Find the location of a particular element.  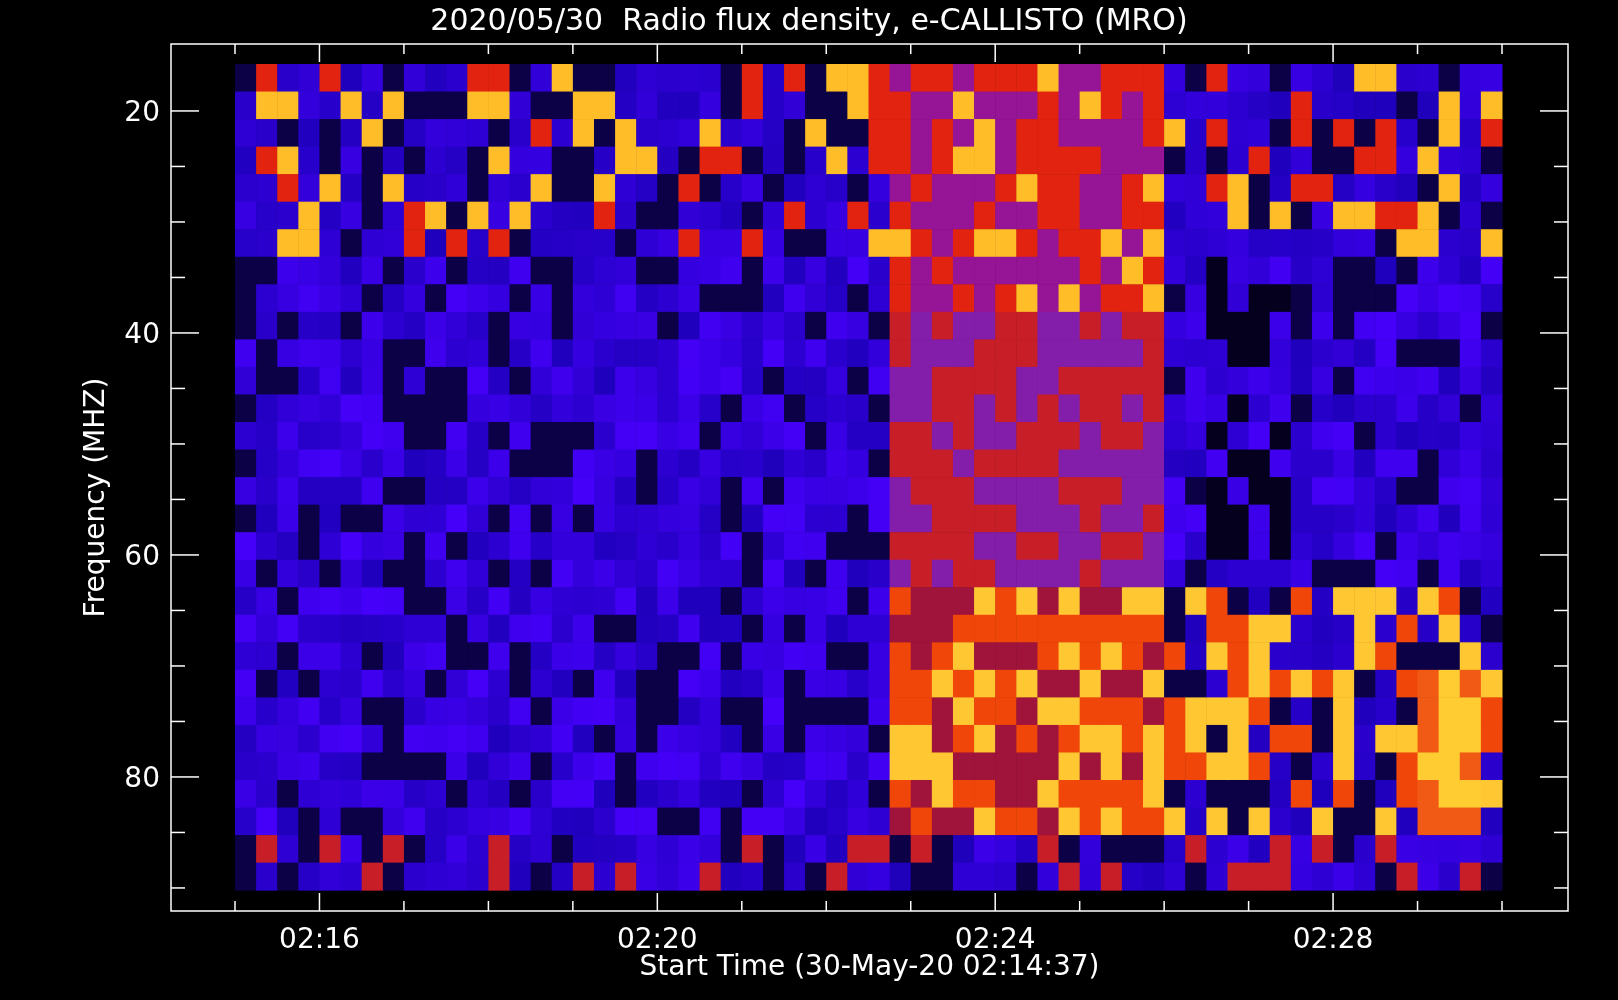

axis-tick-label: 02:28 is located at coordinates (1333, 938).